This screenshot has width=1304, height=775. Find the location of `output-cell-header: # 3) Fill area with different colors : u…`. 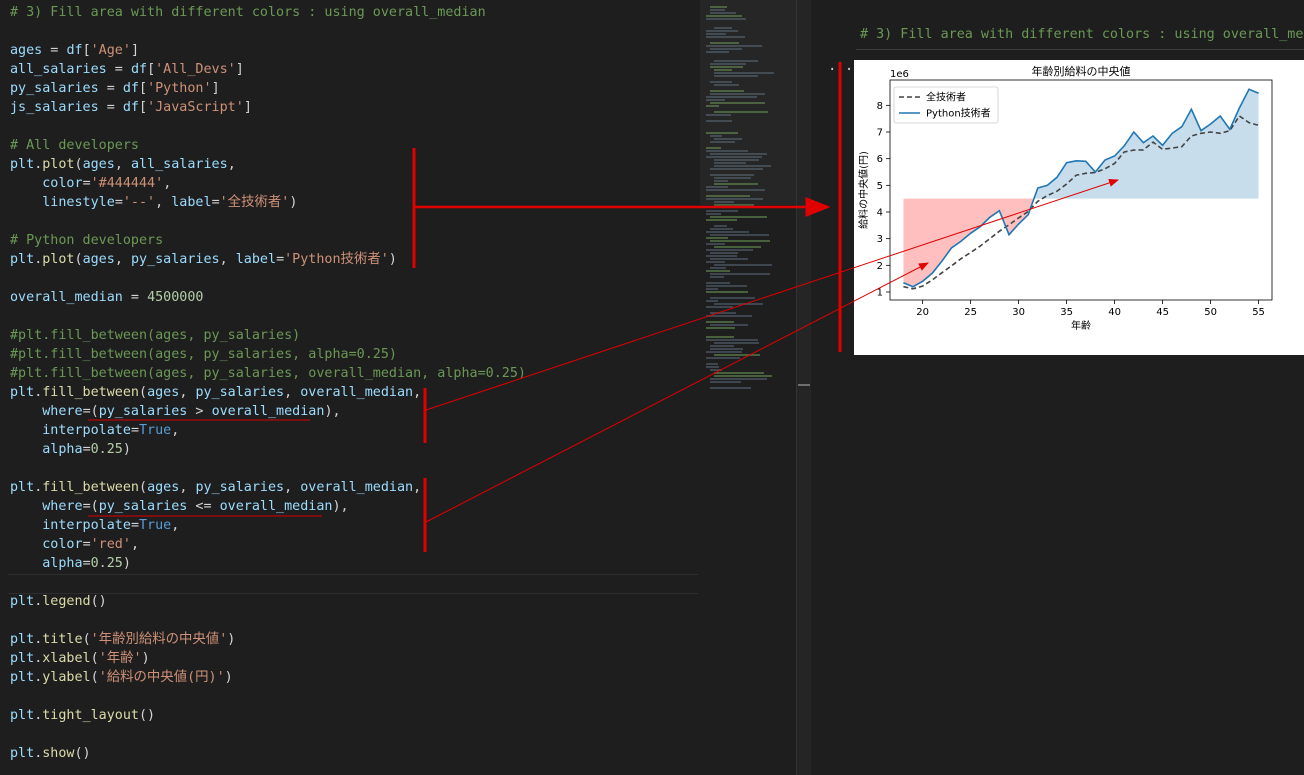

output-cell-header: # 3) Fill area with different colors : u… is located at coordinates (1082, 34).